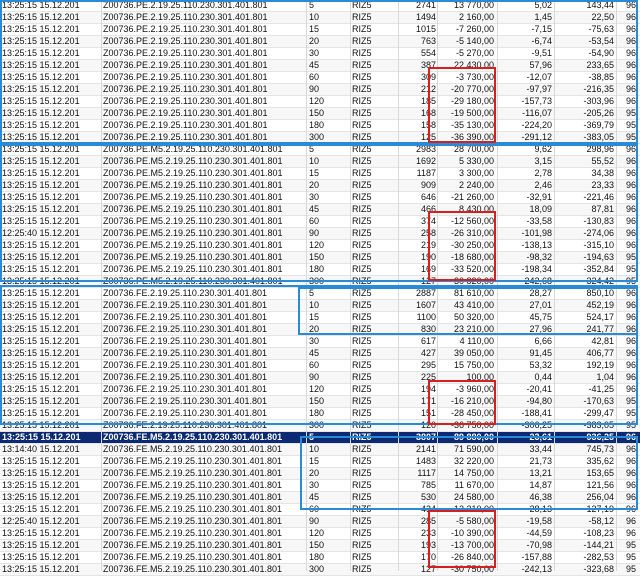 This screenshot has height=576, width=640. I want to click on period-cell: 45, so click(314, 209).